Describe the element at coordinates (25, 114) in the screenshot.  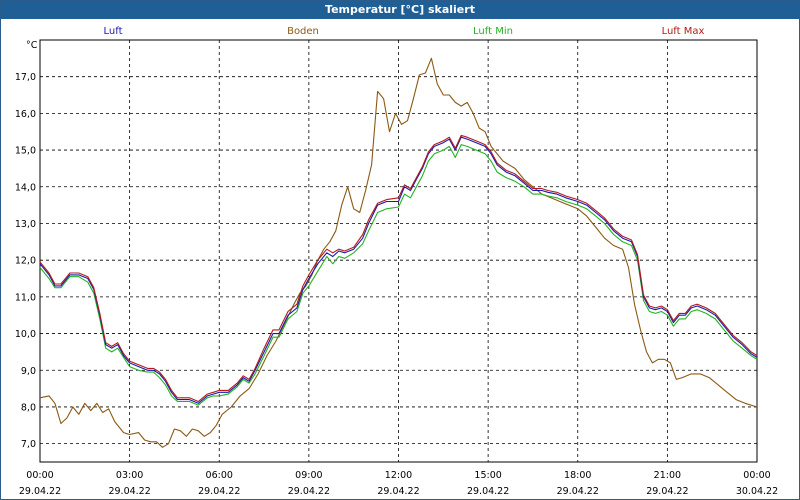
I see `y-tick-label: 16,0` at that location.